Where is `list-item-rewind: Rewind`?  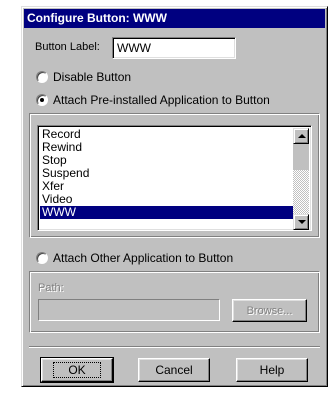
list-item-rewind: Rewind is located at coordinates (166, 147).